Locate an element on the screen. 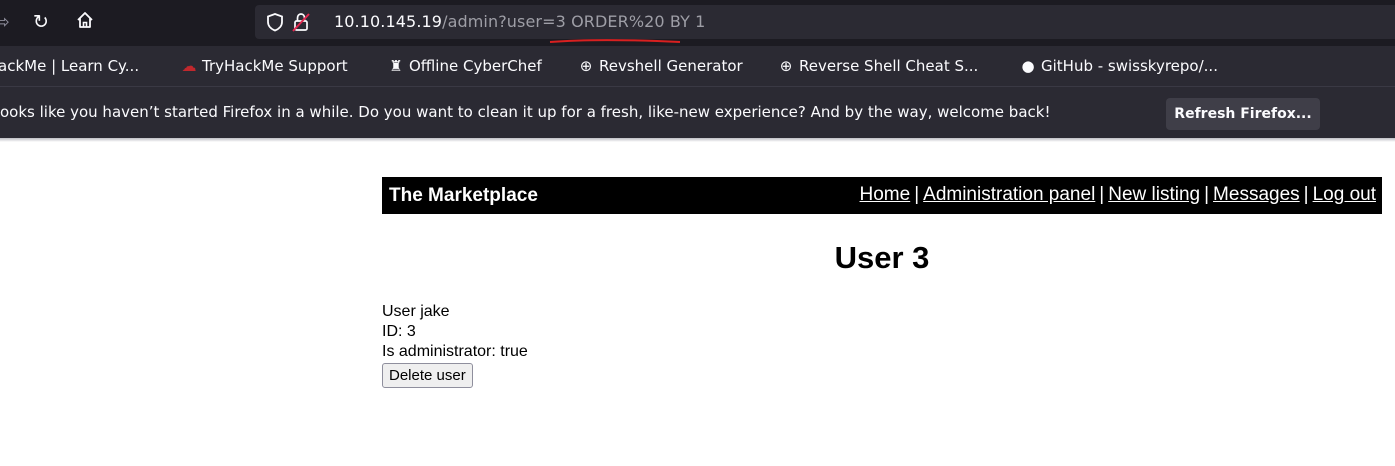 The image size is (1395, 466). site-title: The Marketplace is located at coordinates (463, 195).